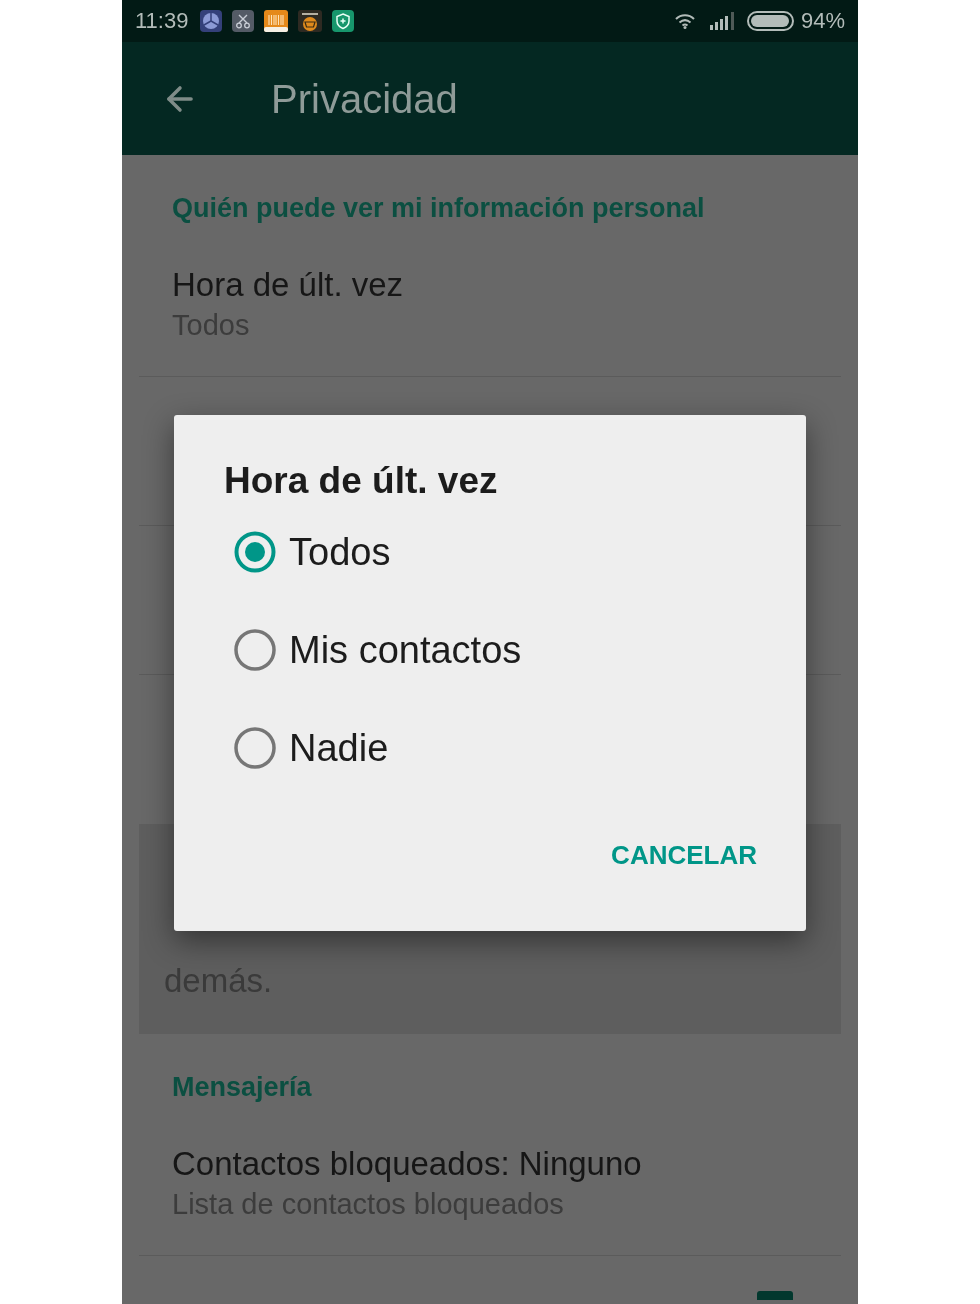 This screenshot has width=980, height=1304. Describe the element at coordinates (361, 480) in the screenshot. I see `dialog-title: Hora de últ. vez` at that location.